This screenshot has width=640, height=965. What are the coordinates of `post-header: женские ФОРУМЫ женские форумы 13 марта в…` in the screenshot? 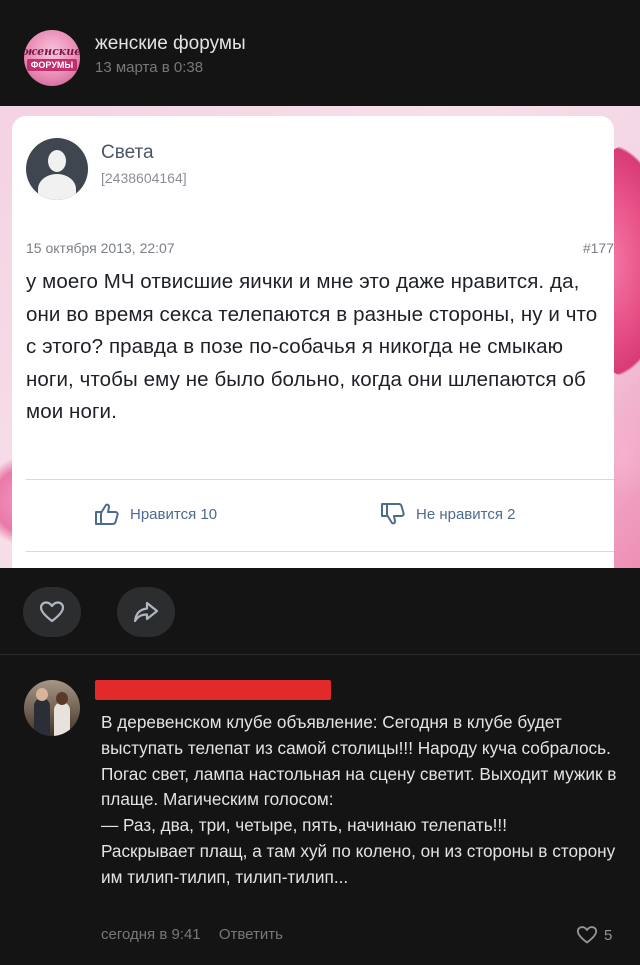 It's located at (320, 53).